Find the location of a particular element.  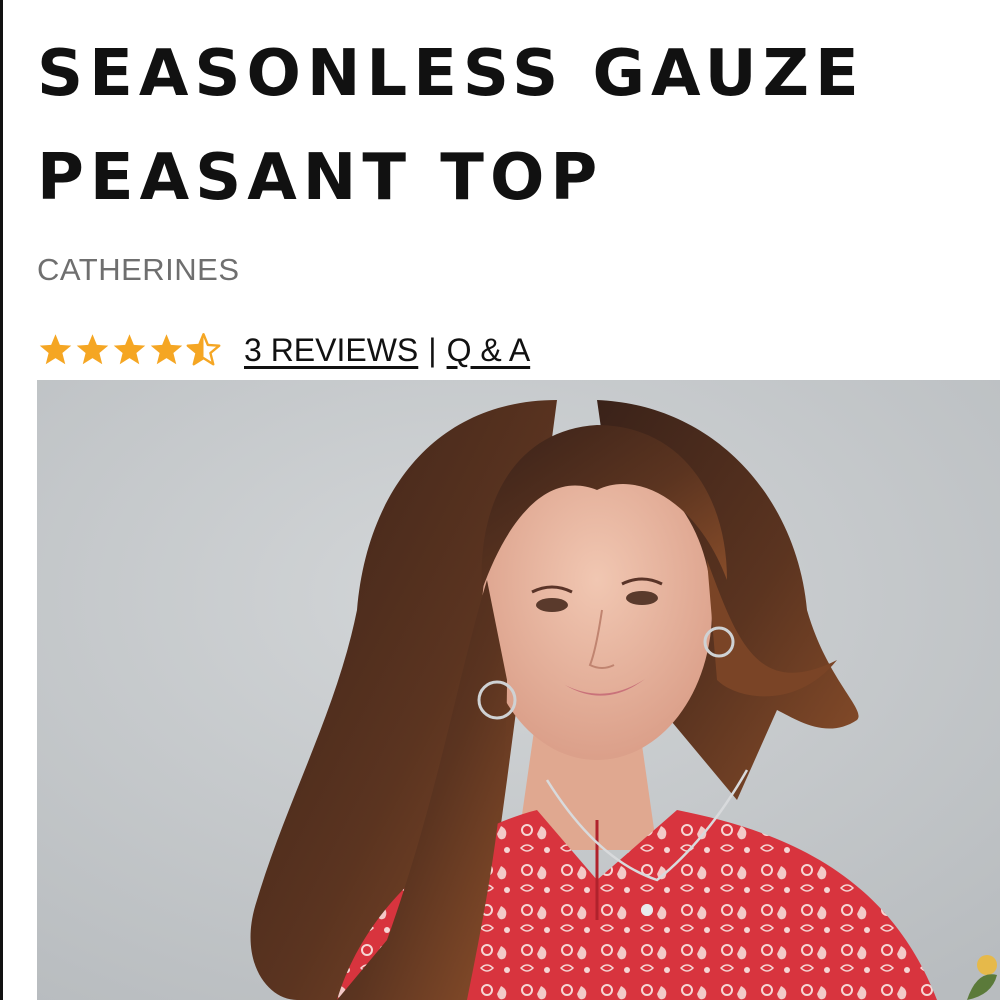

qa-link: Q & A is located at coordinates (489, 350).